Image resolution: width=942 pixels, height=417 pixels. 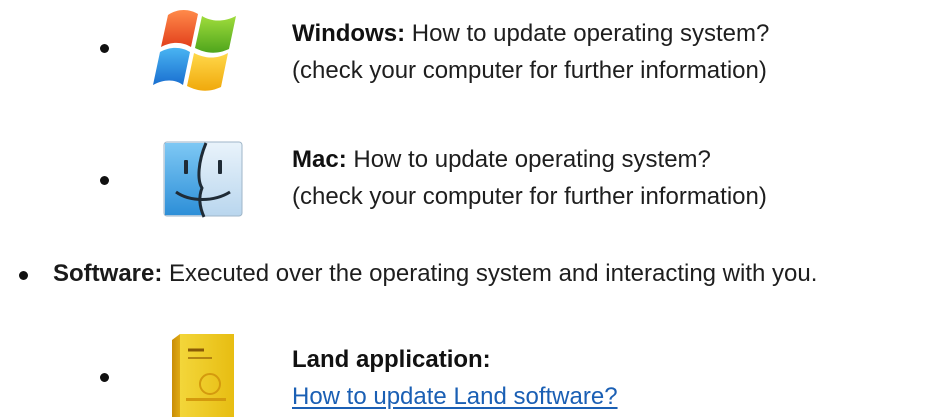 What do you see at coordinates (319, 159) in the screenshot?
I see `mac-title: Mac:` at bounding box center [319, 159].